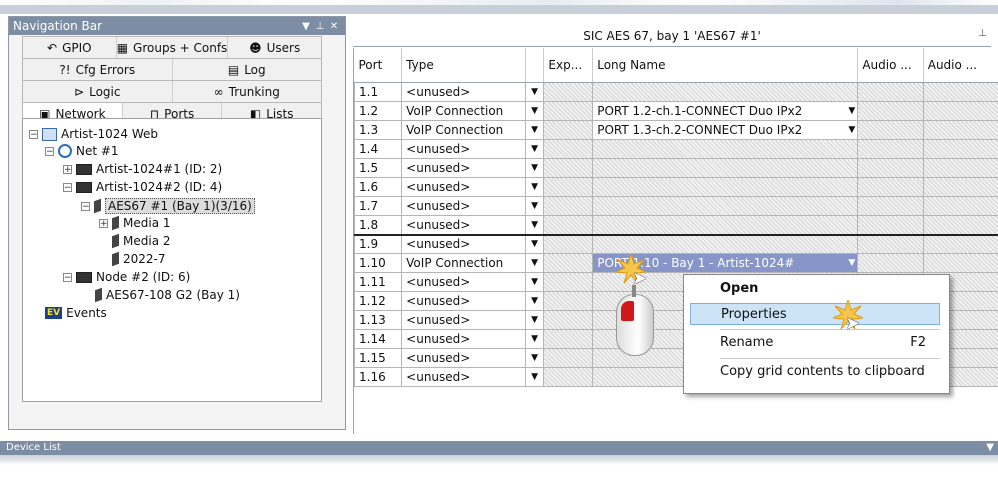  What do you see at coordinates (70, 47) in the screenshot?
I see `tab-gpio: ↶ GPIO` at bounding box center [70, 47].